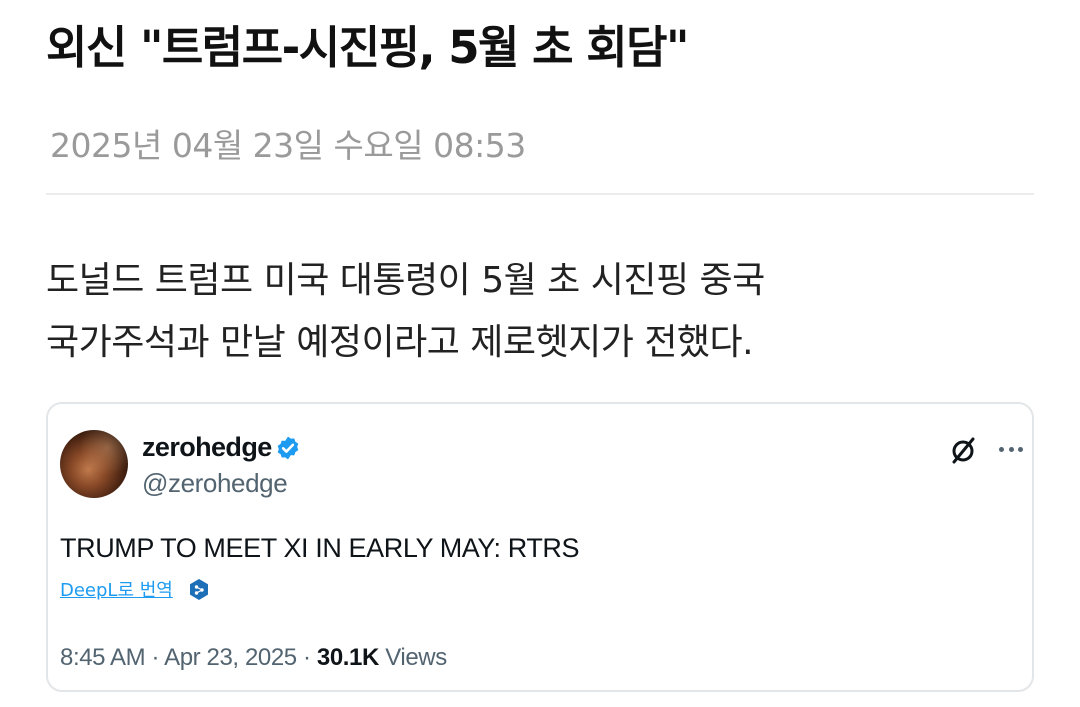 Image resolution: width=1080 pixels, height=707 pixels. Describe the element at coordinates (540, 194) in the screenshot. I see `divider` at that location.